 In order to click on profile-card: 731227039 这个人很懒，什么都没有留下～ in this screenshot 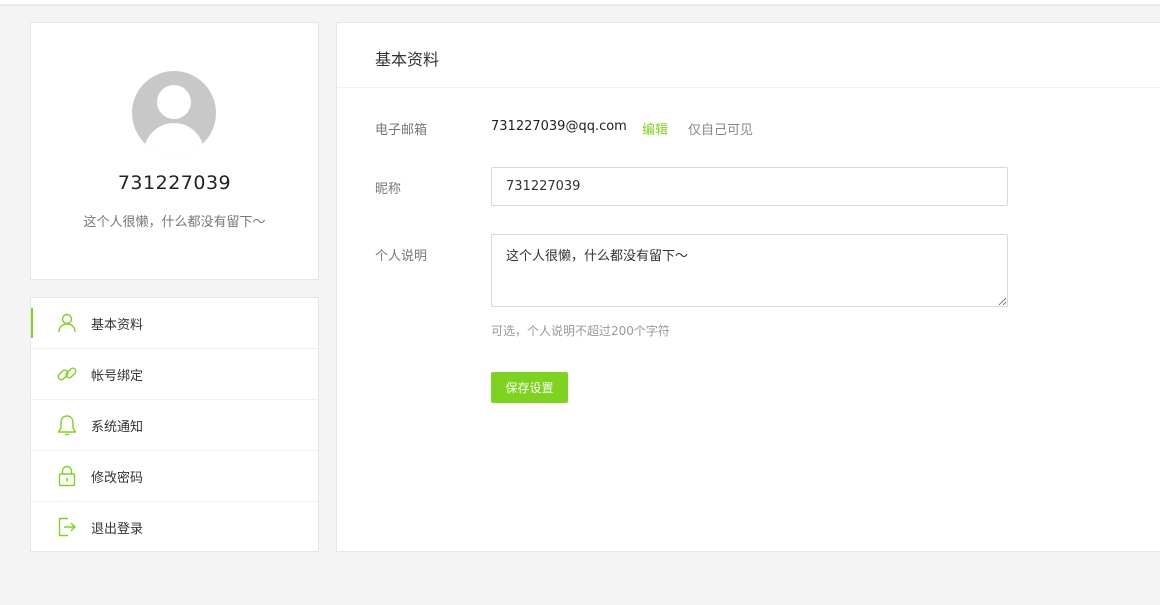, I will do `click(174, 151)`.